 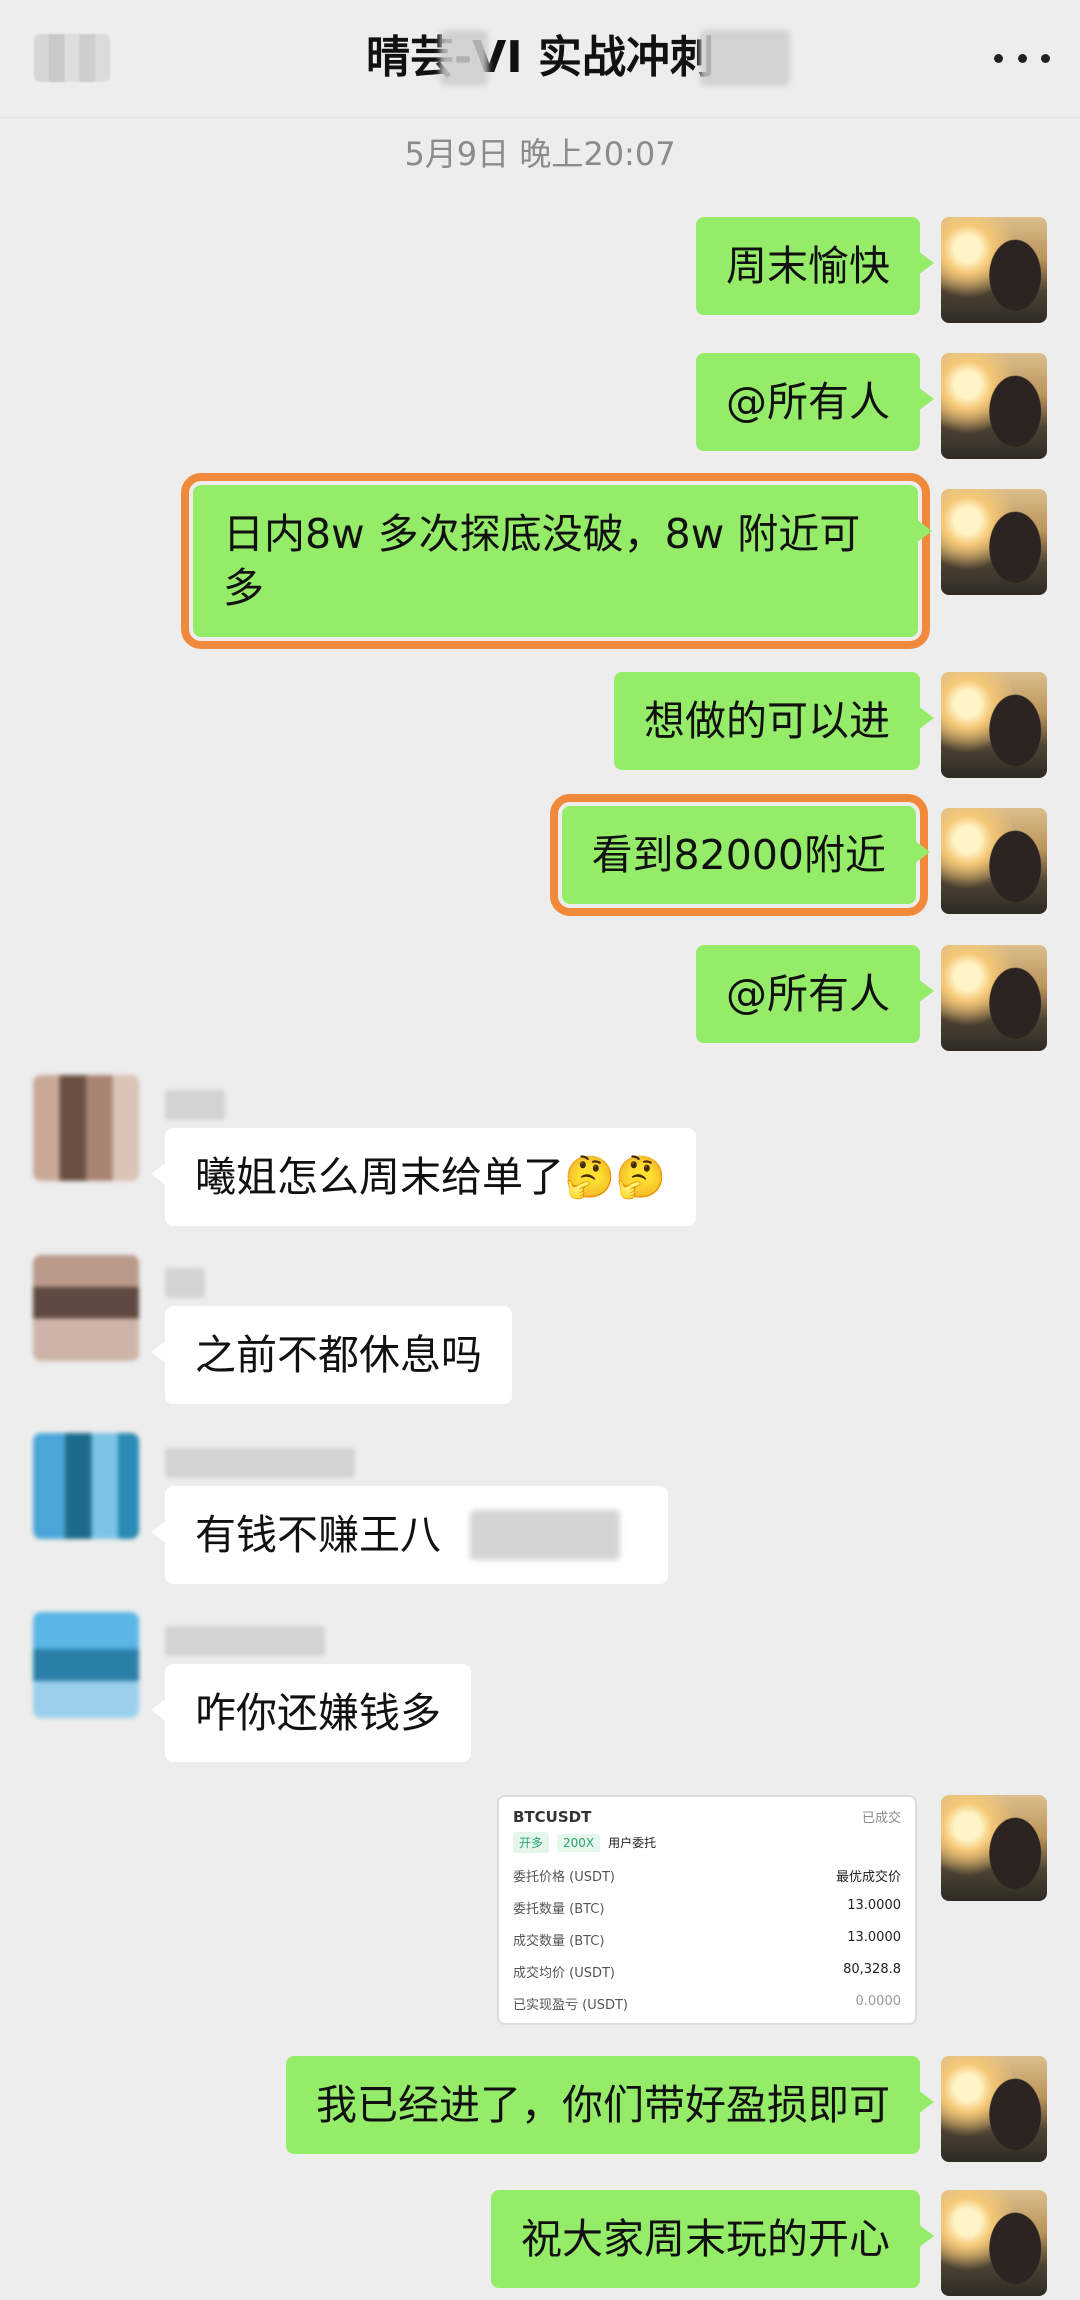 What do you see at coordinates (707, 1939) in the screenshot?
I see `trade-row: 成交数量 (BTC) 13.0000` at bounding box center [707, 1939].